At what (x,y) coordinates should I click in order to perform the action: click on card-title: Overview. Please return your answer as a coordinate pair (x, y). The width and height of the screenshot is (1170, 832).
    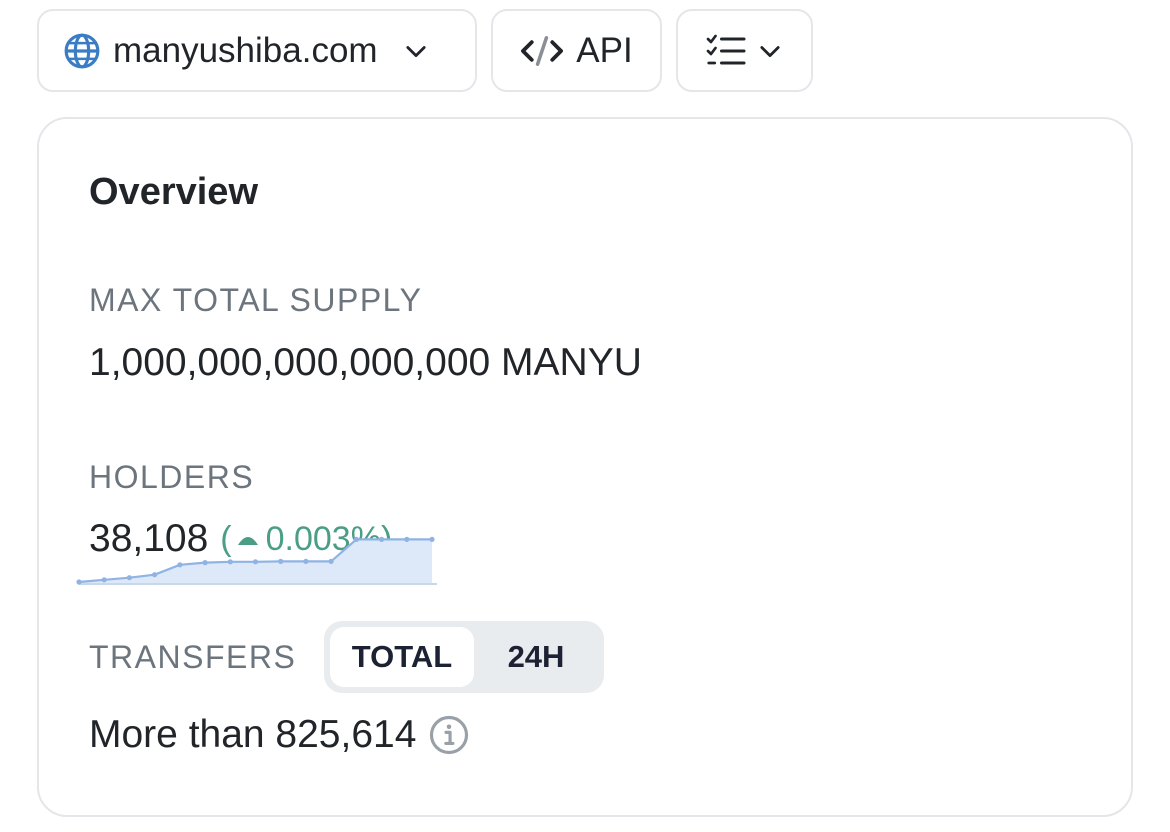
    Looking at the image, I should click on (173, 192).